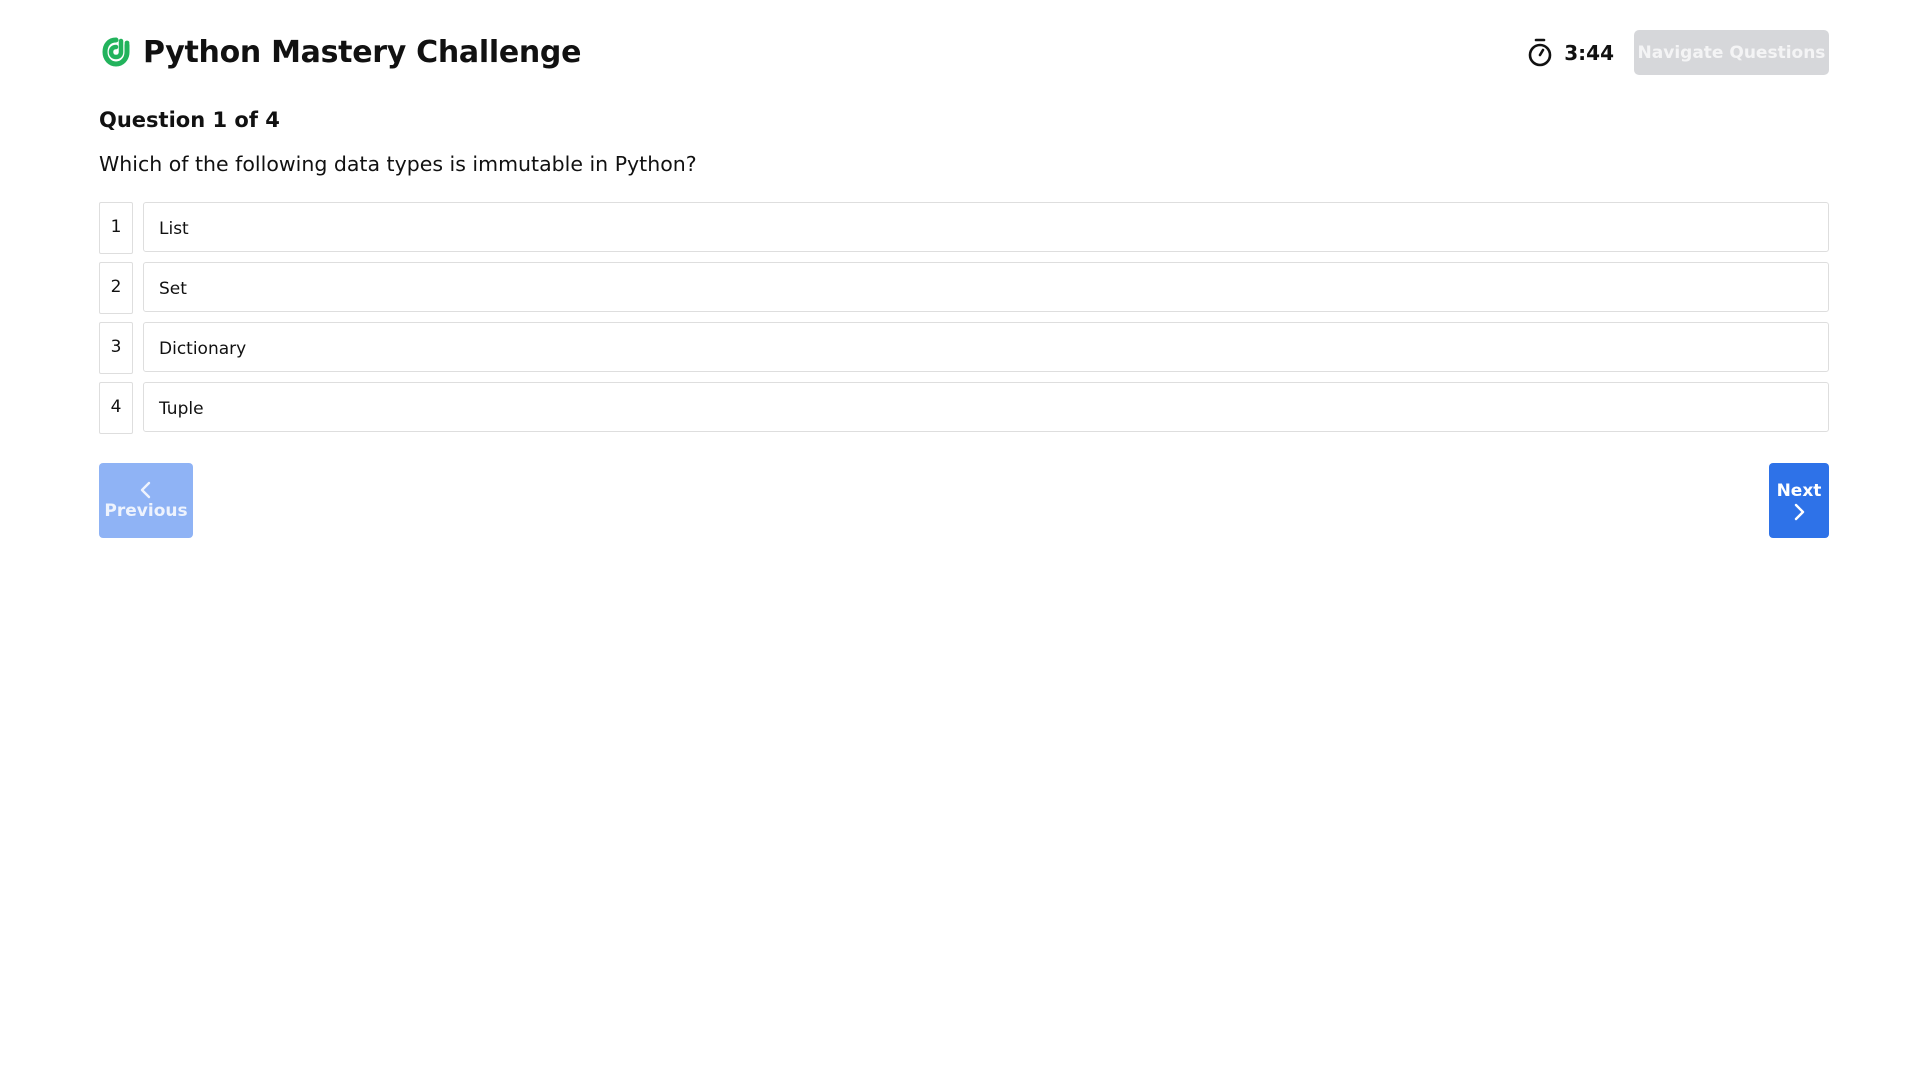  I want to click on next-label: Next, so click(1799, 490).